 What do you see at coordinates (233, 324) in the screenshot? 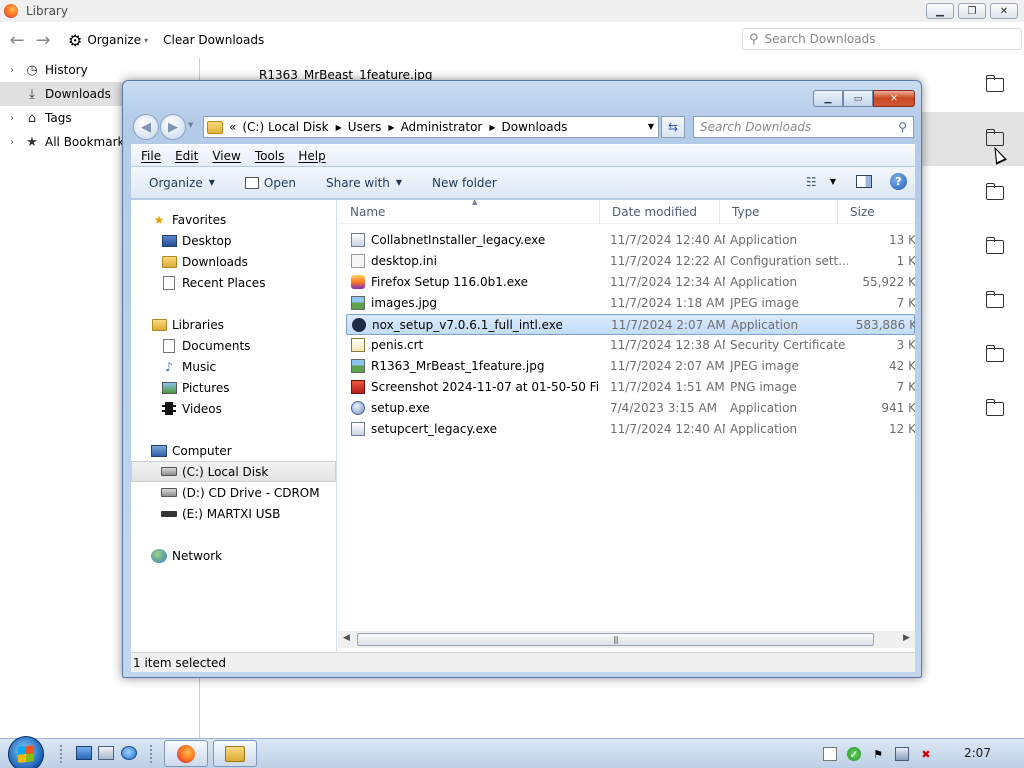
I see `nav-libraries: Libraries` at bounding box center [233, 324].